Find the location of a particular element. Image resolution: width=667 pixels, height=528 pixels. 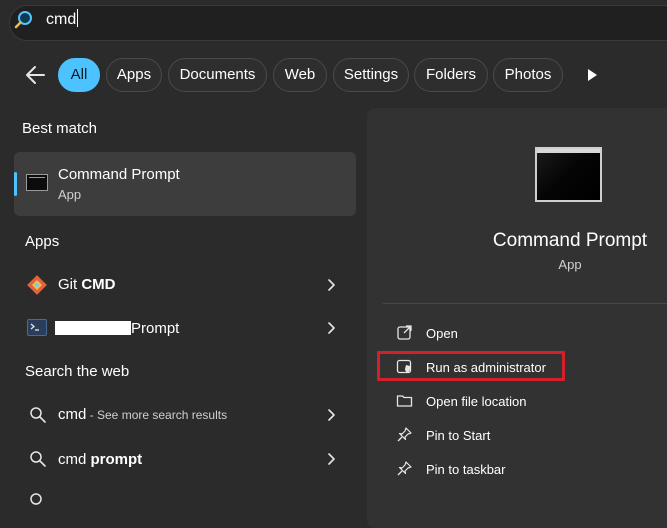

app-item-git-cmd-label: Git CMD is located at coordinates (87, 284).